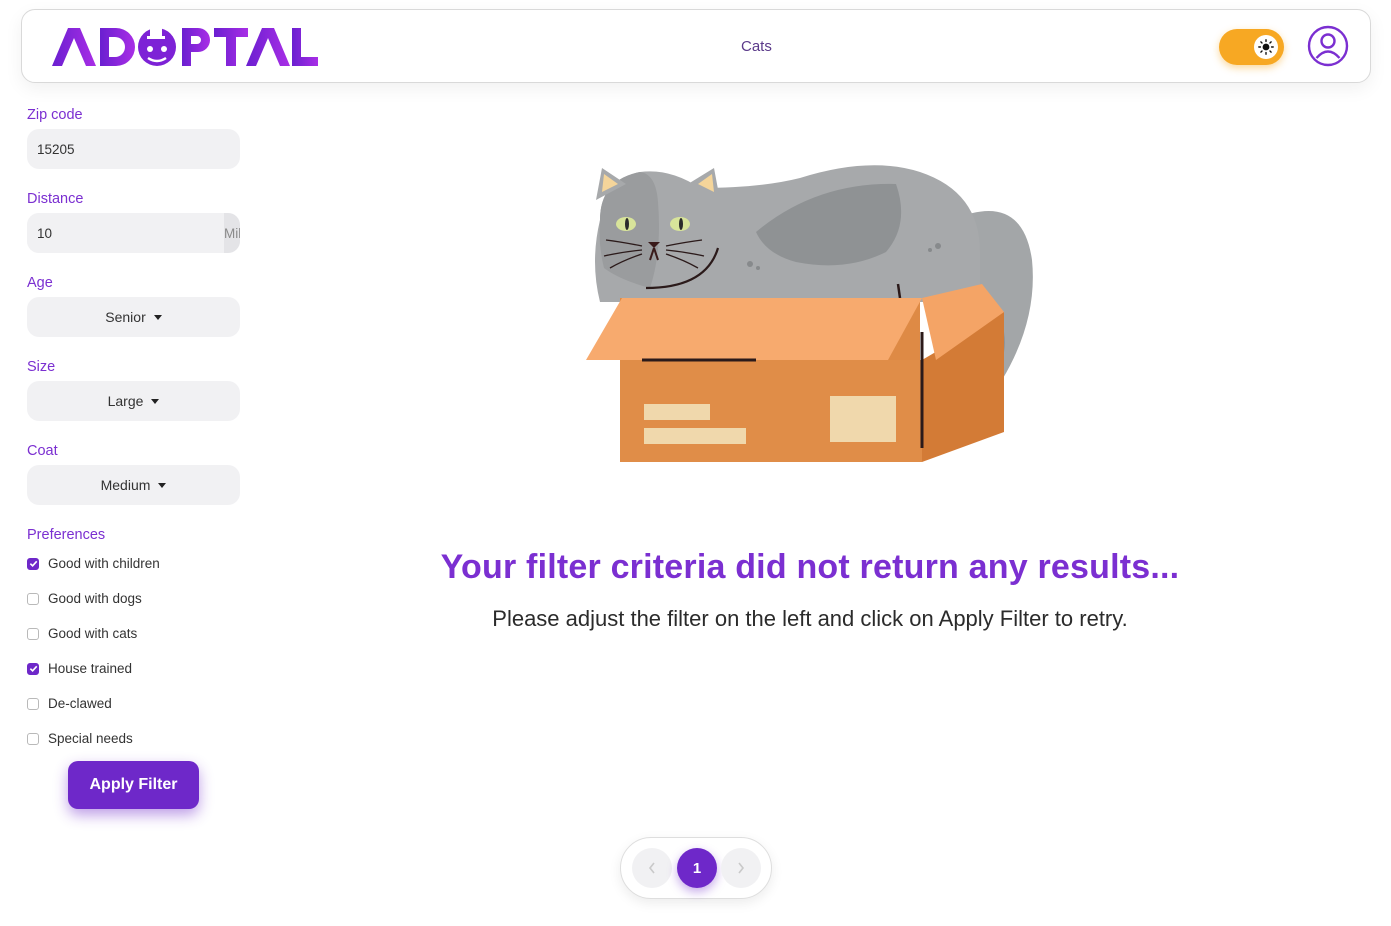 Image resolution: width=1391 pixels, height=926 pixels. What do you see at coordinates (125, 485) in the screenshot?
I see `coat-value: Medium` at bounding box center [125, 485].